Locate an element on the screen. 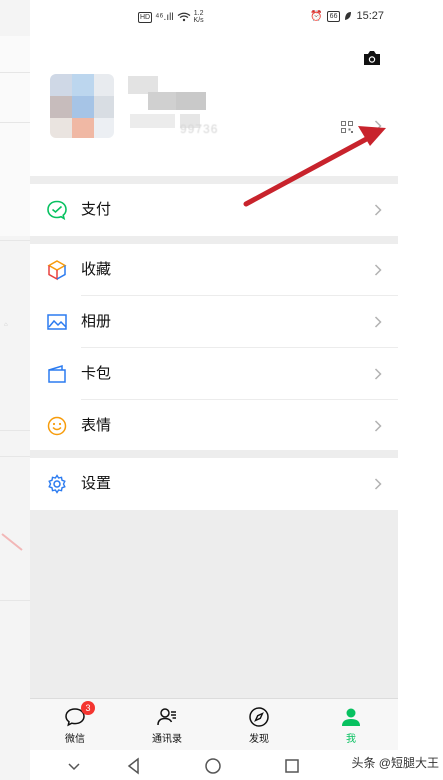 The width and height of the screenshot is (443, 780). system-nav-bar is located at coordinates (214, 765).